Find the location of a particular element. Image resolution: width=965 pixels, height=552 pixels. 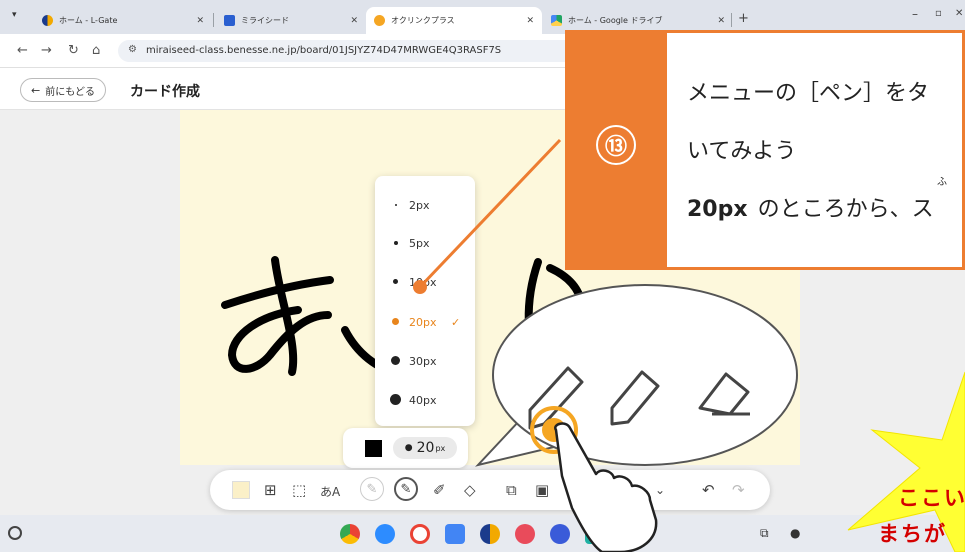

starburst-text-2: まちが is located at coordinates (912, 534).